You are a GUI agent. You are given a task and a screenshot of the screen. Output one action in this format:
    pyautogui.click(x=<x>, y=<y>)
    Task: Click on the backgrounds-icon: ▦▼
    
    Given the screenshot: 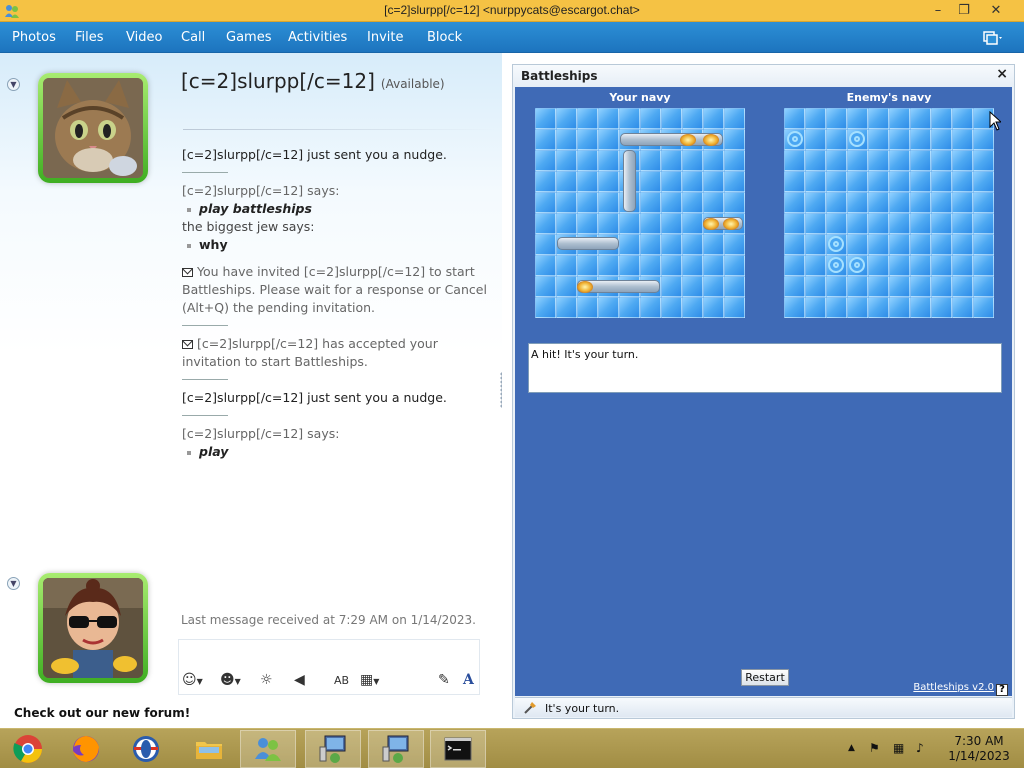 What is the action you would take?
    pyautogui.click(x=369, y=681)
    